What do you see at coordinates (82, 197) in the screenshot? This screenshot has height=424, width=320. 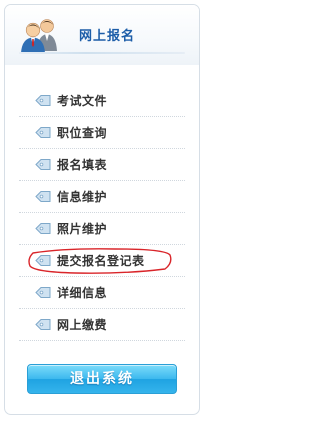 I see `menu-item-label: 信息维护` at bounding box center [82, 197].